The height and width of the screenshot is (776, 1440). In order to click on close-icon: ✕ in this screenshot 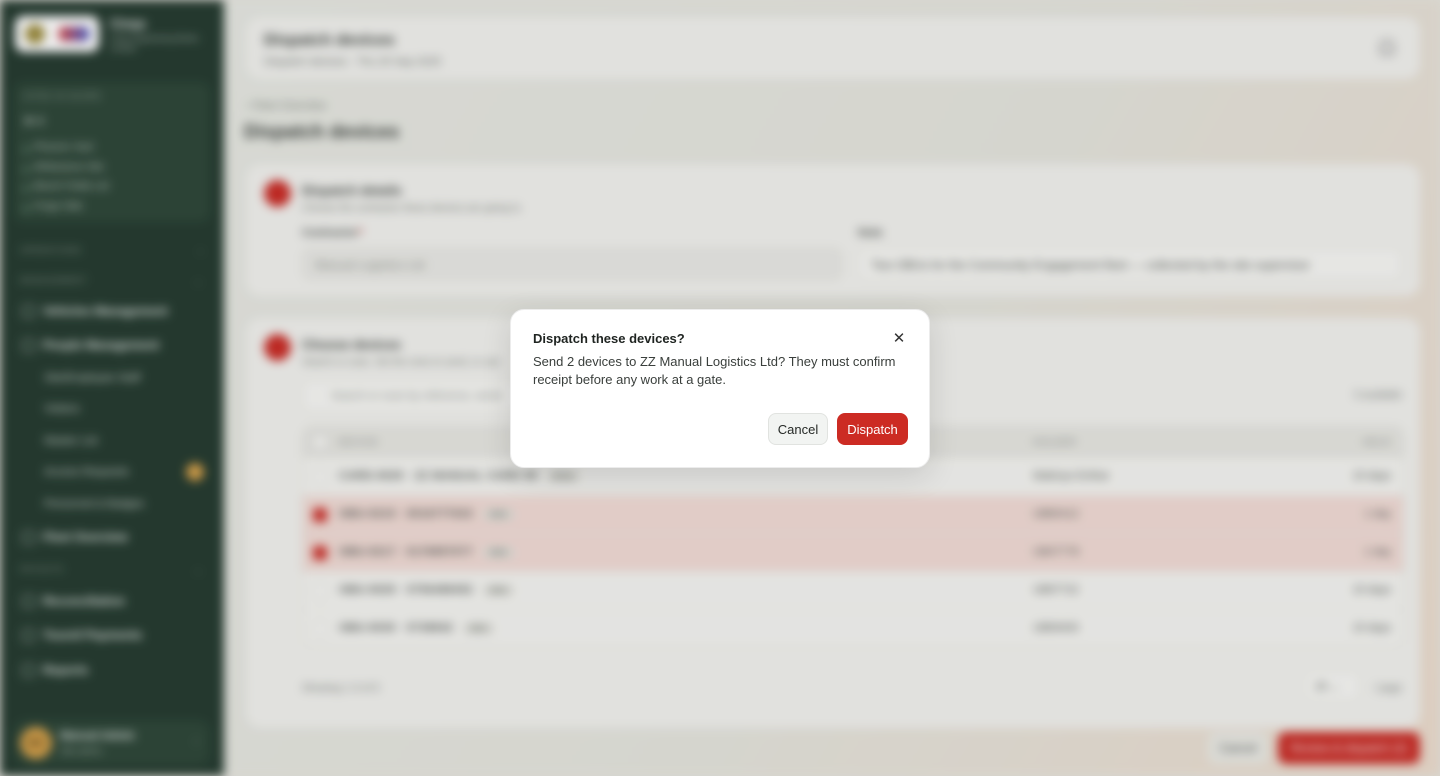, I will do `click(899, 339)`.